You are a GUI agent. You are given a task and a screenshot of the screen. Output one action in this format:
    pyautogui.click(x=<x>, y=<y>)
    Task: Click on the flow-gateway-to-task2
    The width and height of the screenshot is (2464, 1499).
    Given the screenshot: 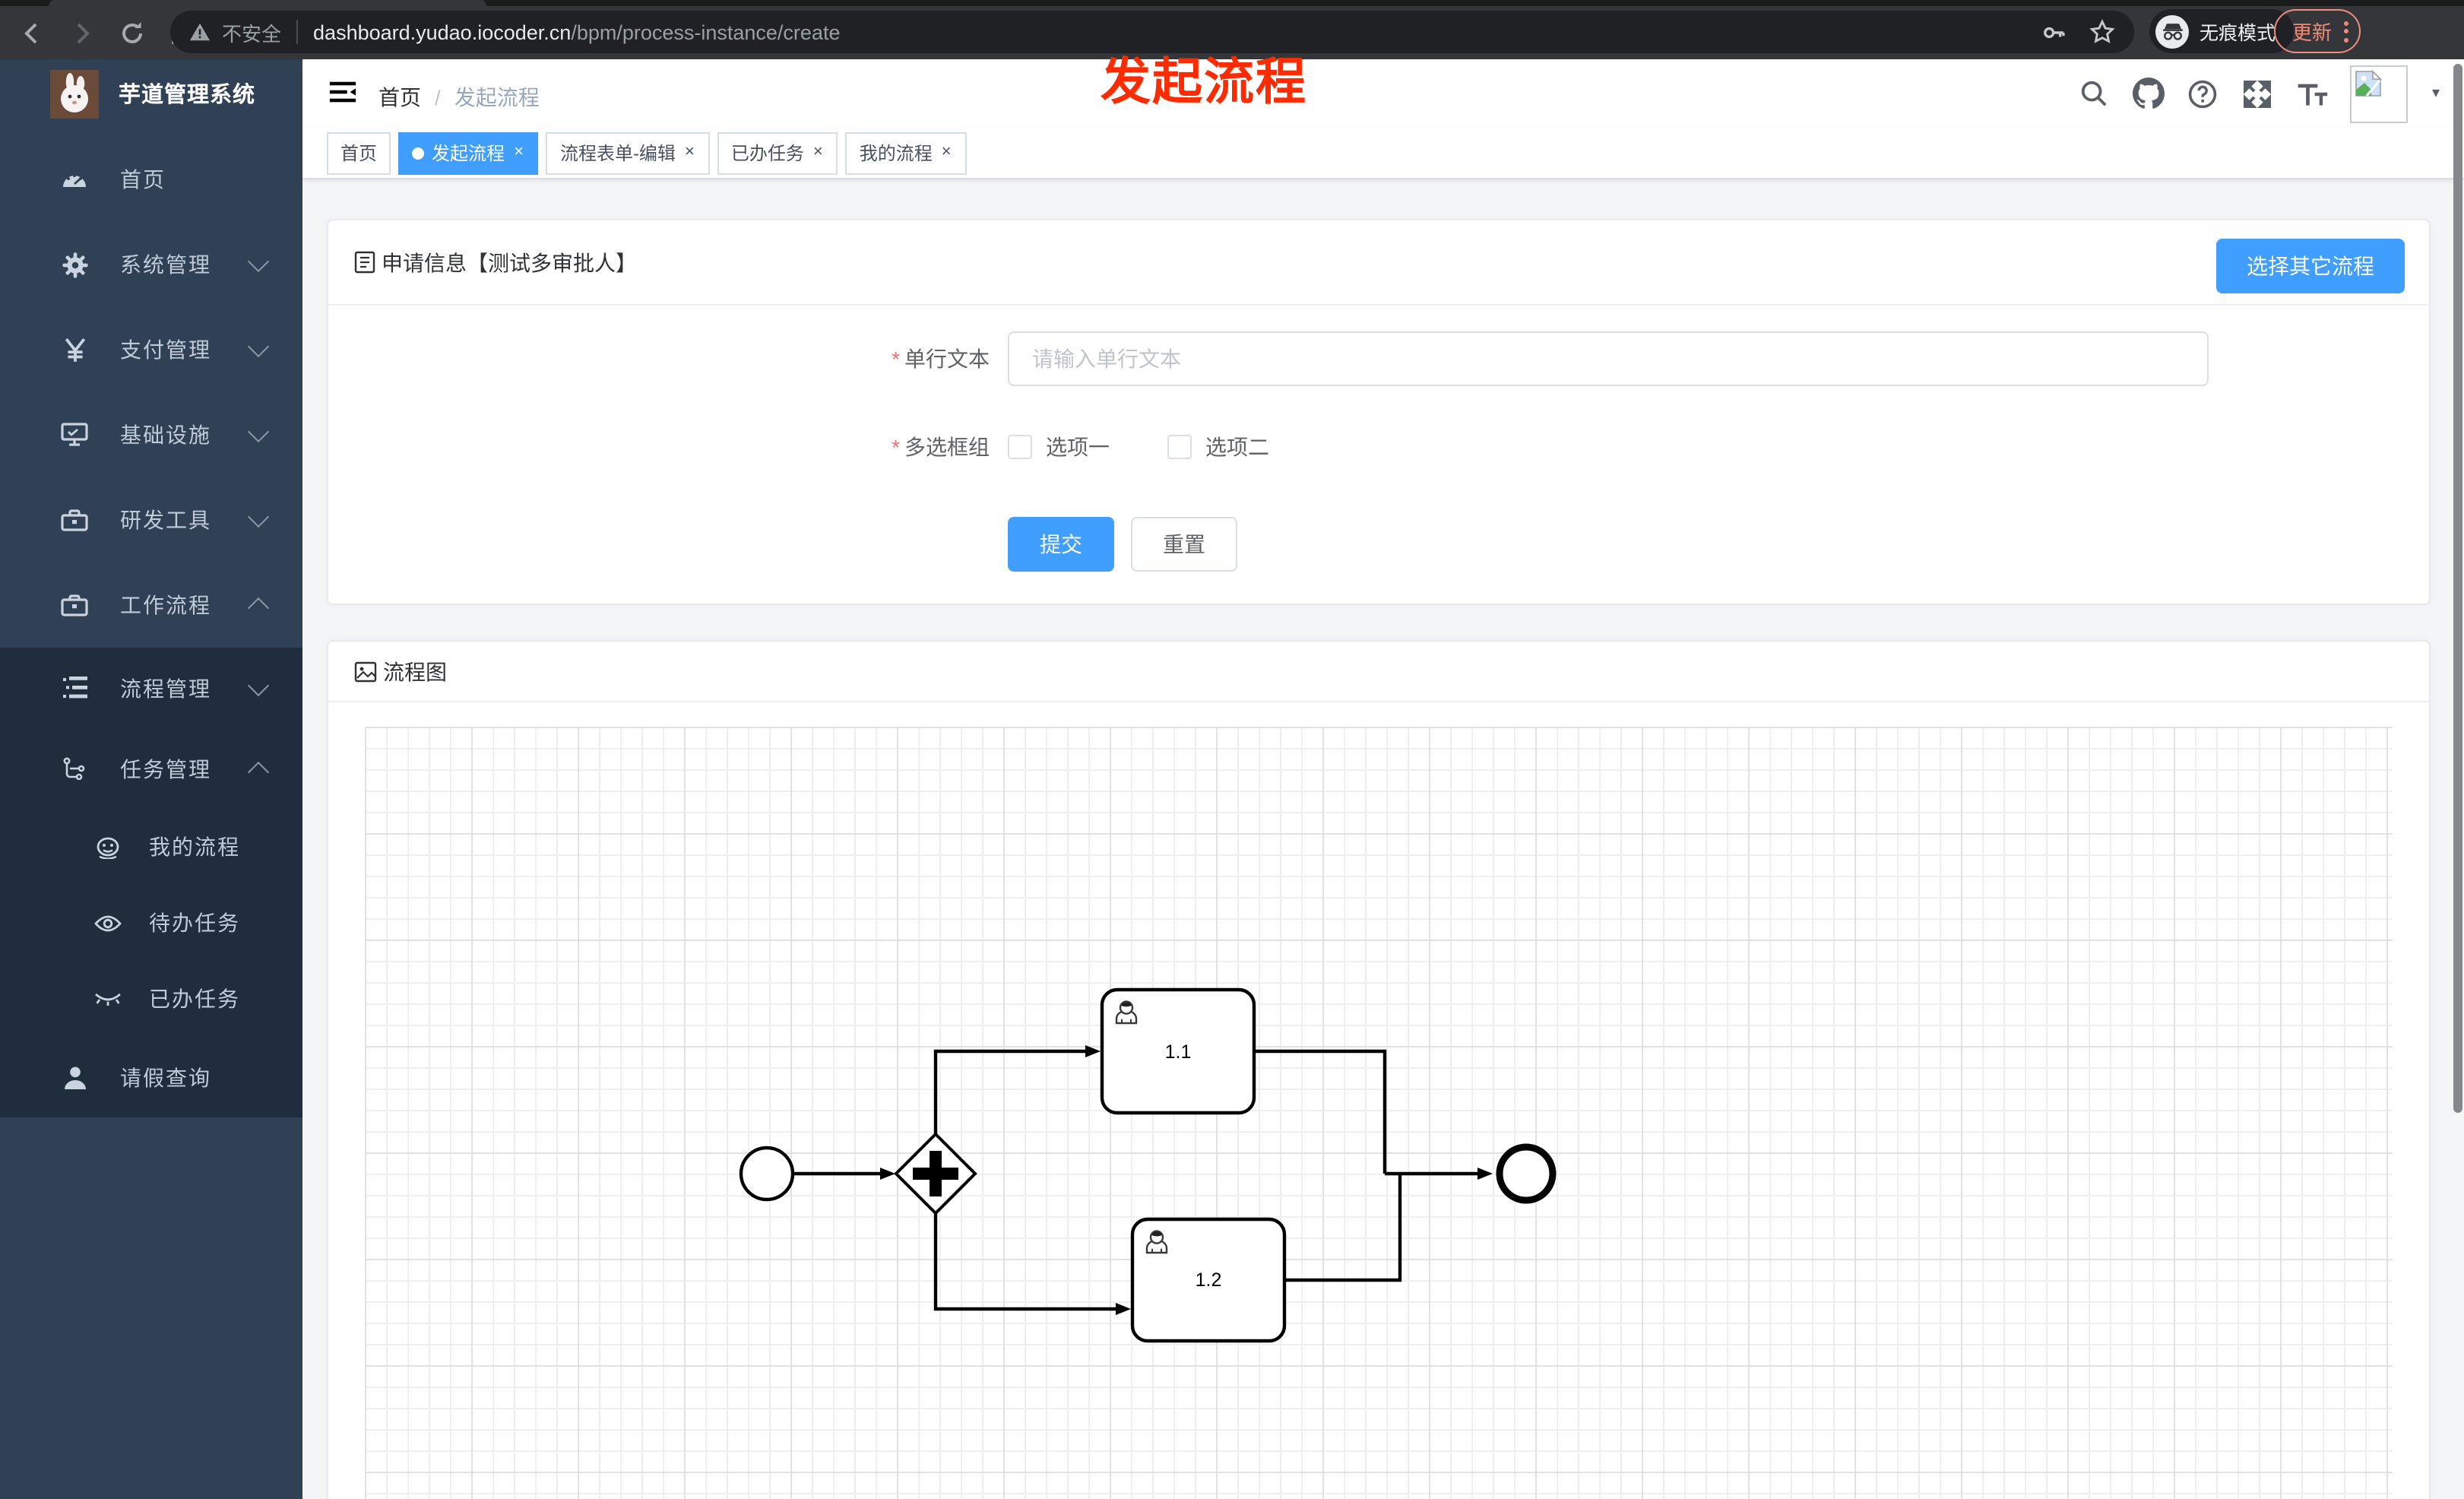 What is the action you would take?
    pyautogui.click(x=1032, y=1264)
    